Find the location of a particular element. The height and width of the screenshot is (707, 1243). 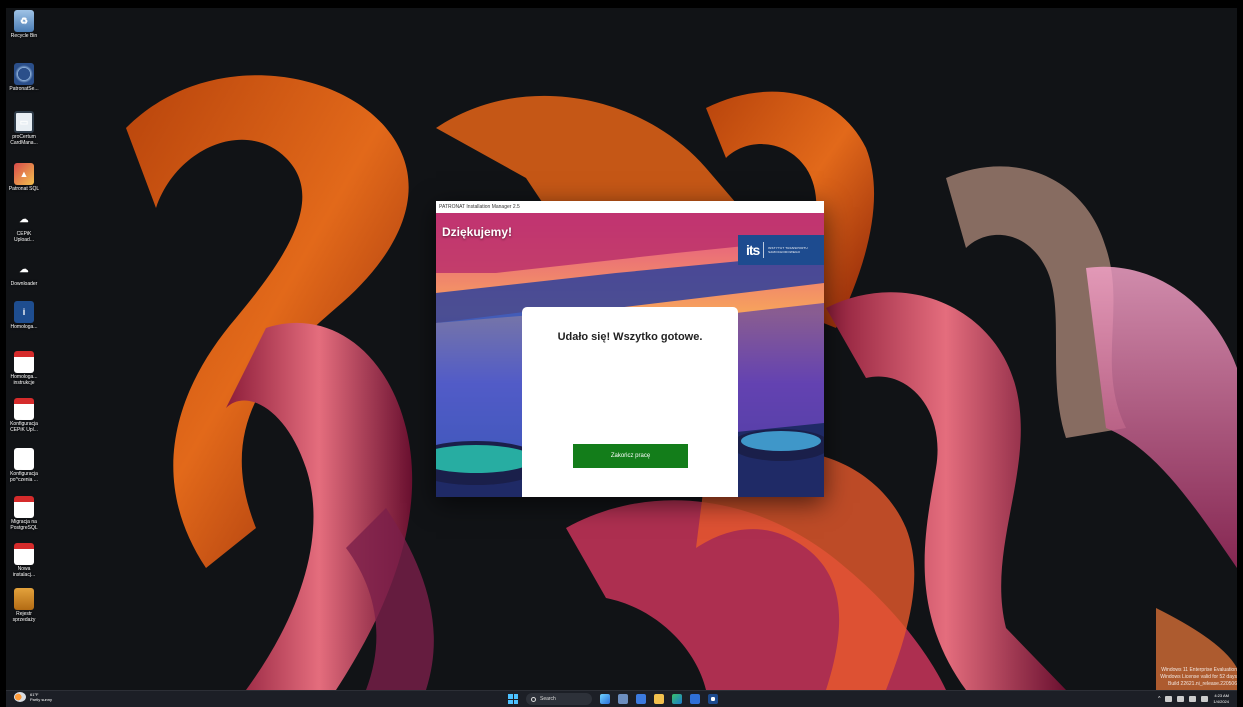

hero-title: Dziękujemy! is located at coordinates (477, 232).